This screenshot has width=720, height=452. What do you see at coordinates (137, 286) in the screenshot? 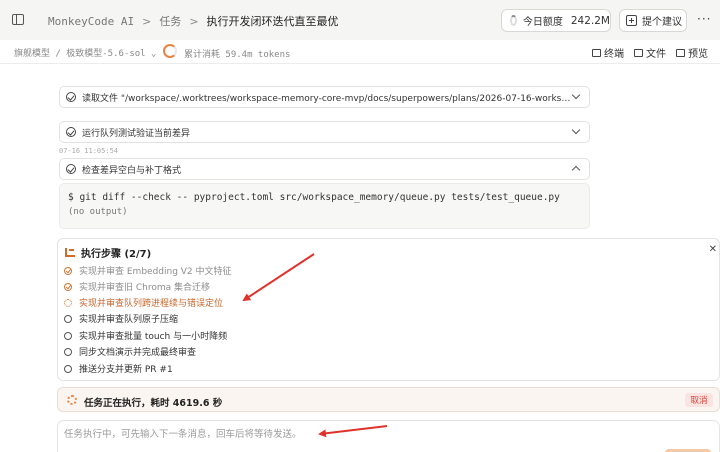
I see `step-item: 实现并审查旧 Chroma 集合迁移` at bounding box center [137, 286].